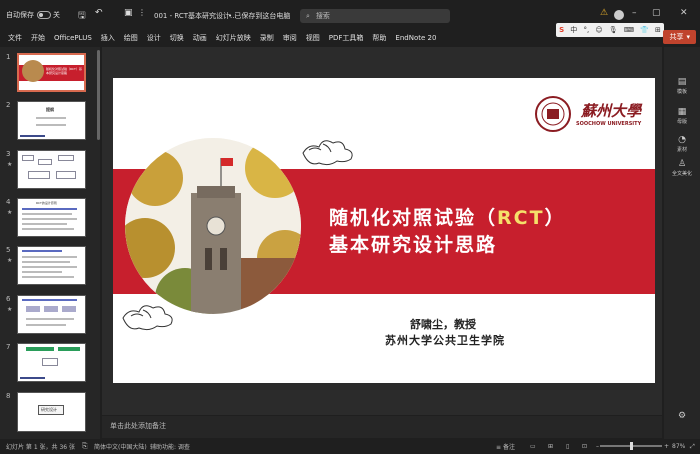 The height and width of the screenshot is (454, 700). Describe the element at coordinates (98, 95) in the screenshot. I see `thumbnails-scrollbar` at that location.